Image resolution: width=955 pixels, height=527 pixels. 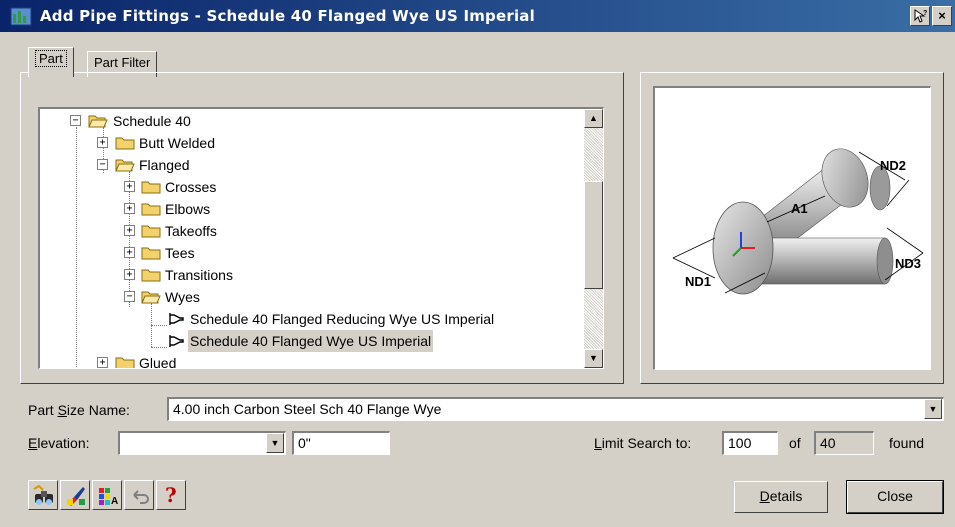 What do you see at coordinates (799, 208) in the screenshot?
I see `dim-label-a1: A1` at bounding box center [799, 208].